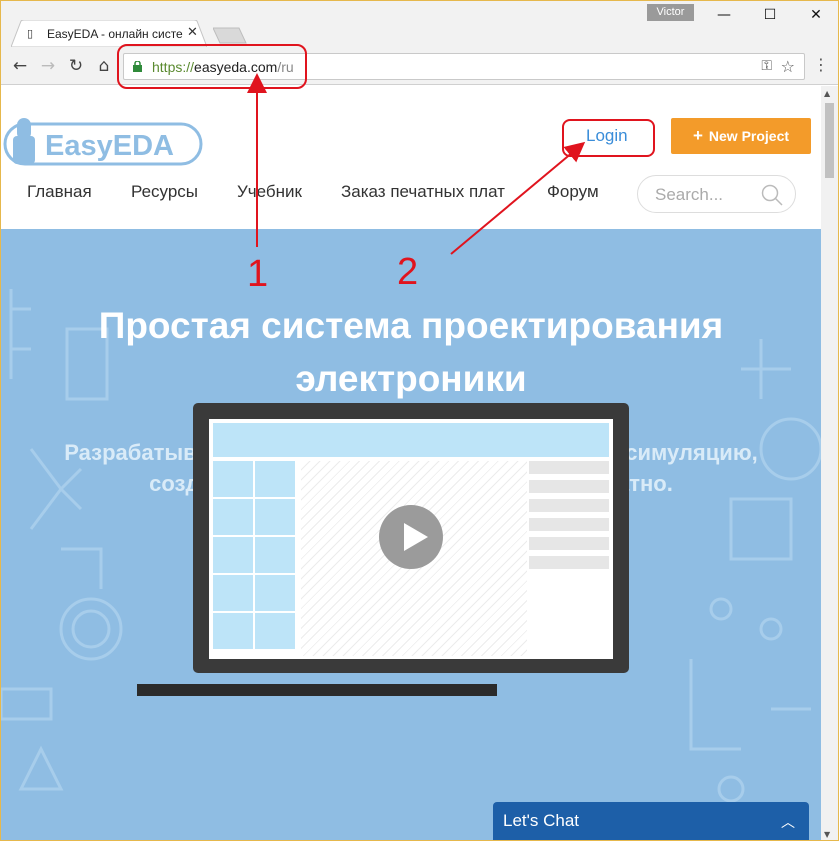 This screenshot has height=841, width=839. Describe the element at coordinates (20, 66) in the screenshot. I see `back-arrow-icon: ←` at that location.